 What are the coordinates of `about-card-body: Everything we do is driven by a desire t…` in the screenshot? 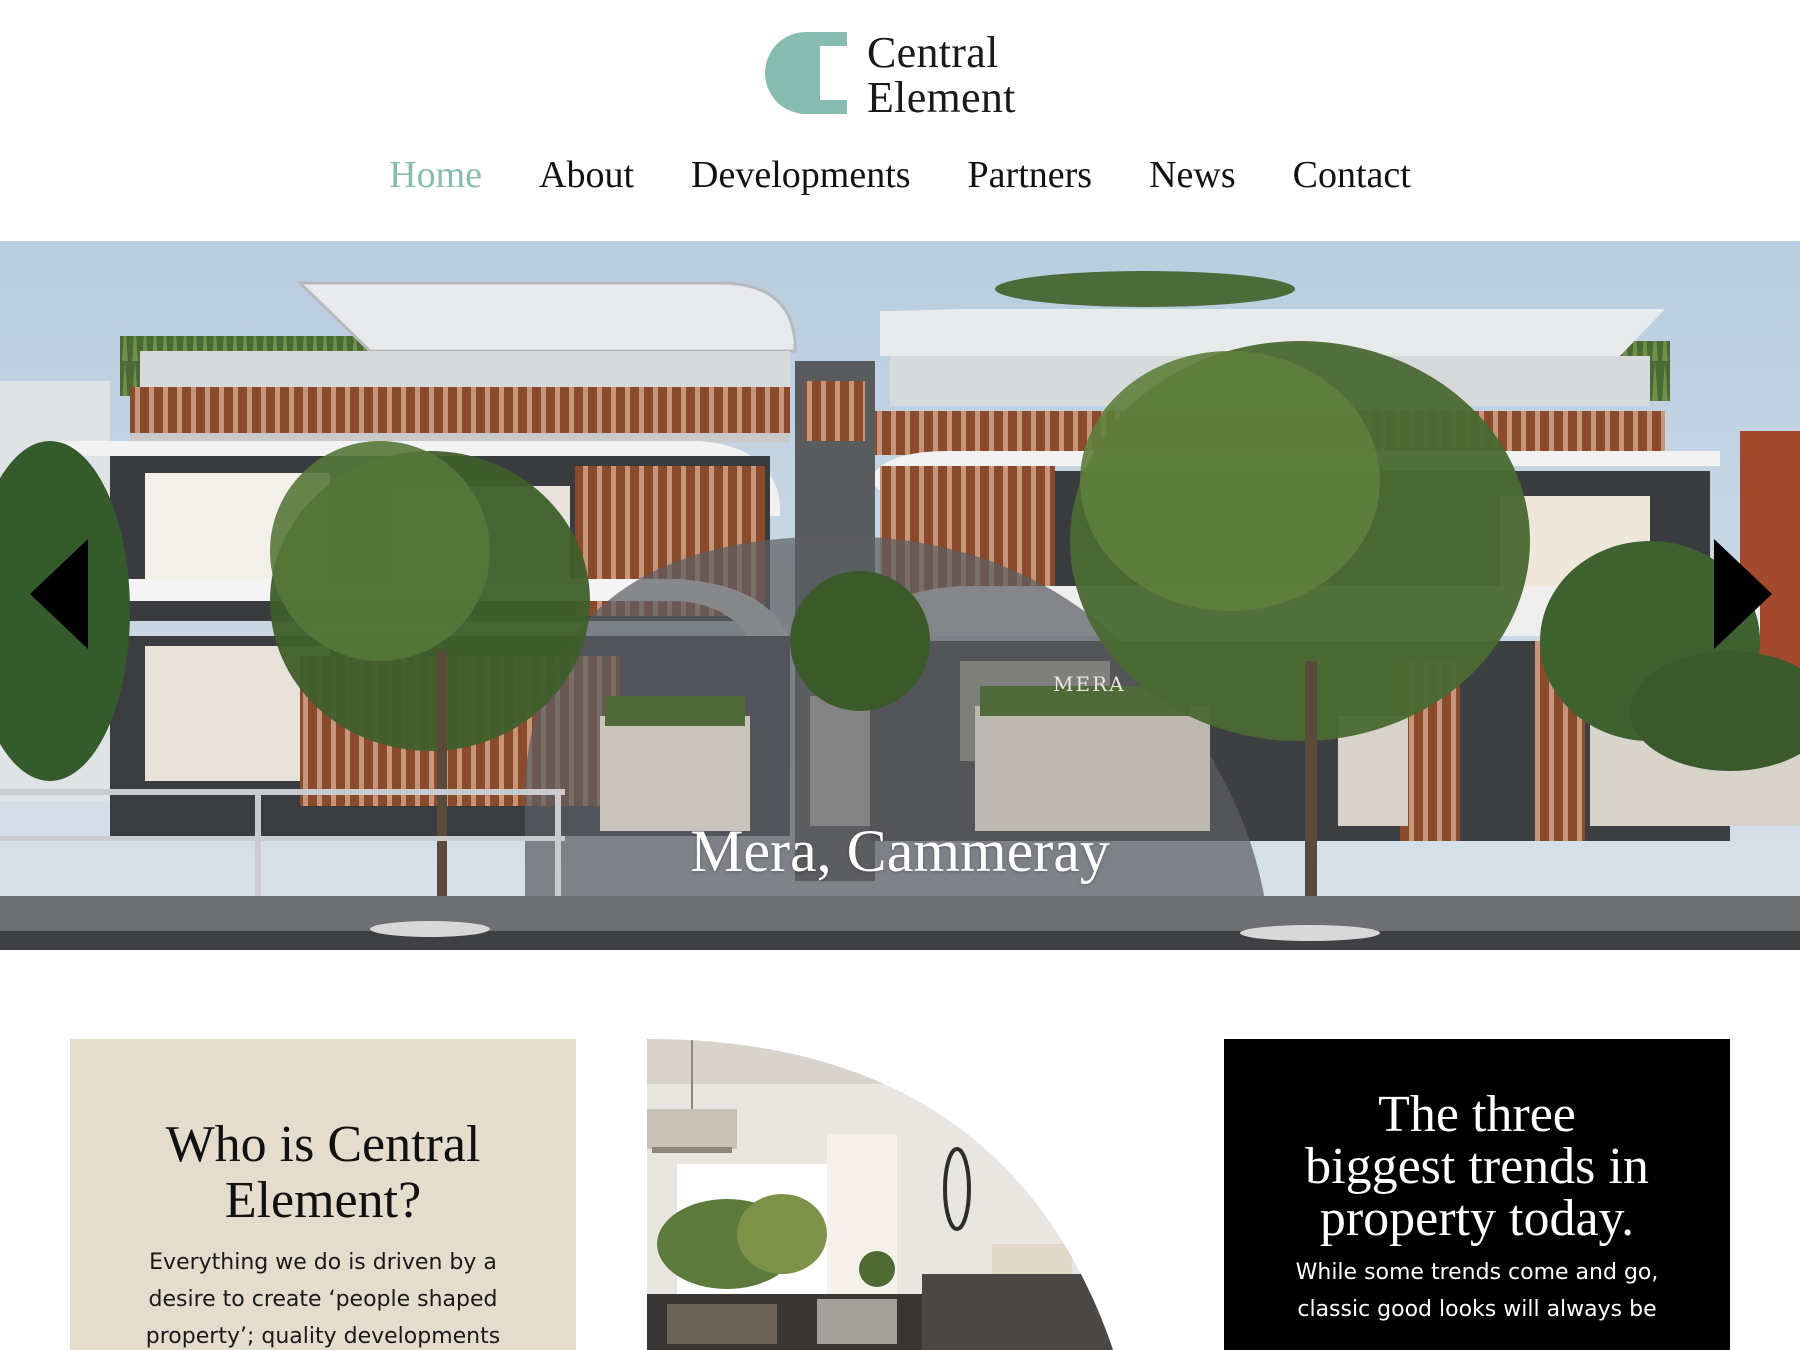 It's located at (323, 1297).